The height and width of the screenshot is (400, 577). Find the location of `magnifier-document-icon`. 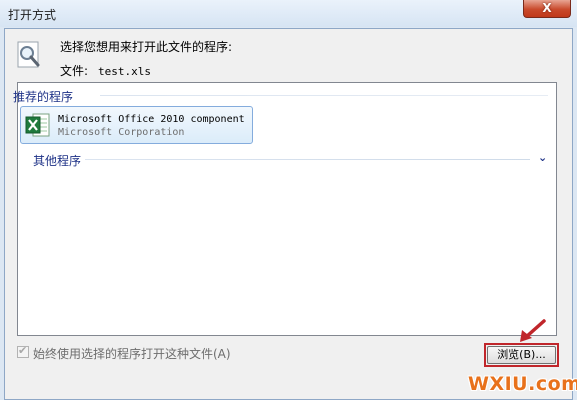

magnifier-document-icon is located at coordinates (28, 54).